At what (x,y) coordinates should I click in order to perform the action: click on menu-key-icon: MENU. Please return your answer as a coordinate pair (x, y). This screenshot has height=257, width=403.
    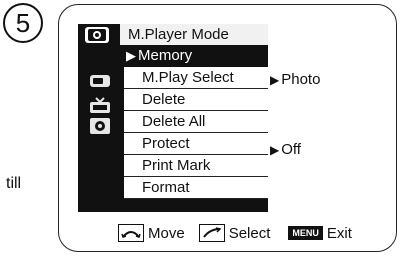
    Looking at the image, I should click on (305, 233).